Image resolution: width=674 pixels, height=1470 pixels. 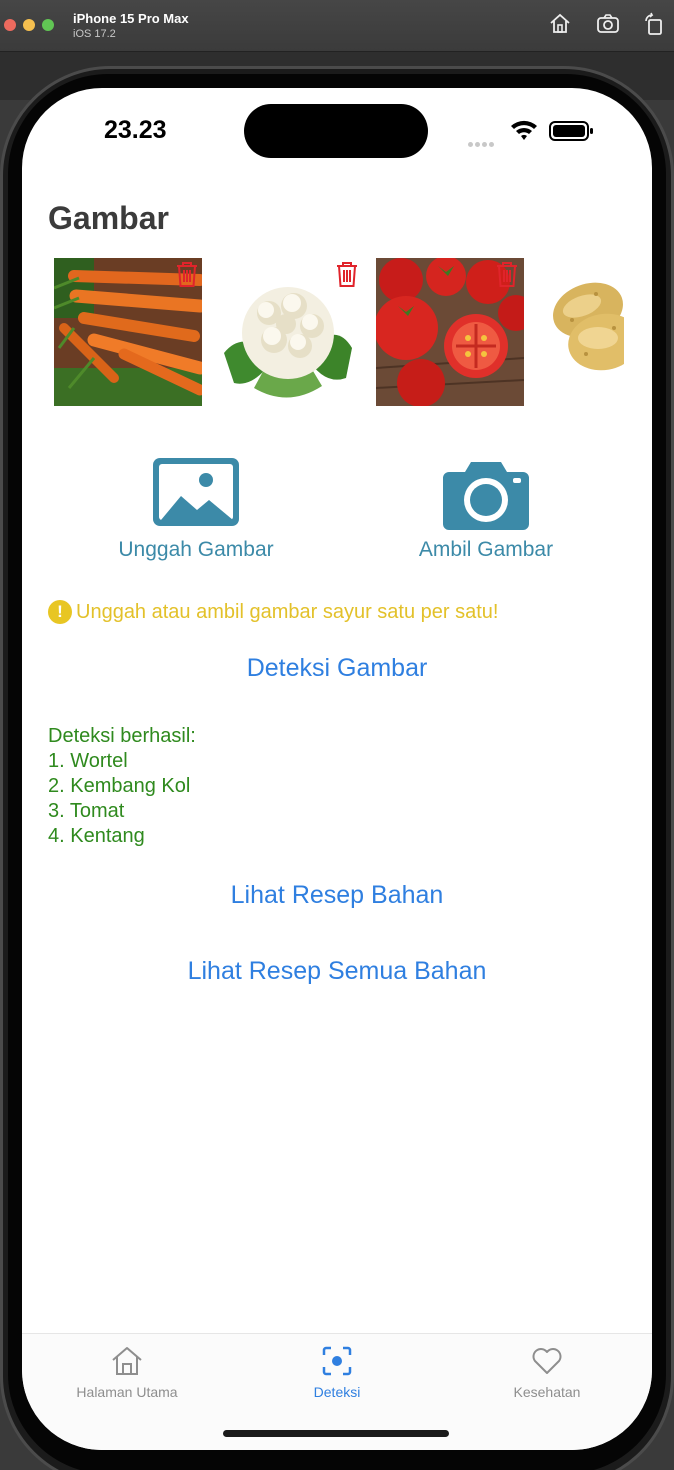 What do you see at coordinates (10, 25) in the screenshot?
I see `close-window-button` at bounding box center [10, 25].